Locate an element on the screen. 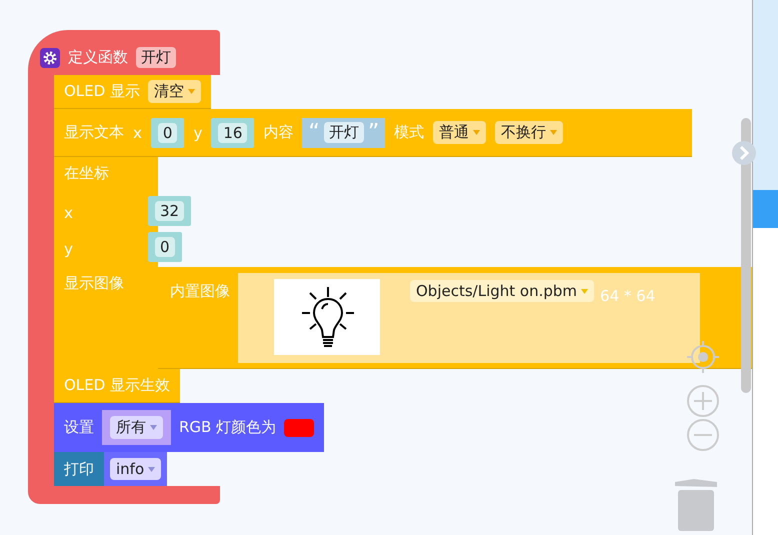  block-label: 定义函数 is located at coordinates (98, 57).